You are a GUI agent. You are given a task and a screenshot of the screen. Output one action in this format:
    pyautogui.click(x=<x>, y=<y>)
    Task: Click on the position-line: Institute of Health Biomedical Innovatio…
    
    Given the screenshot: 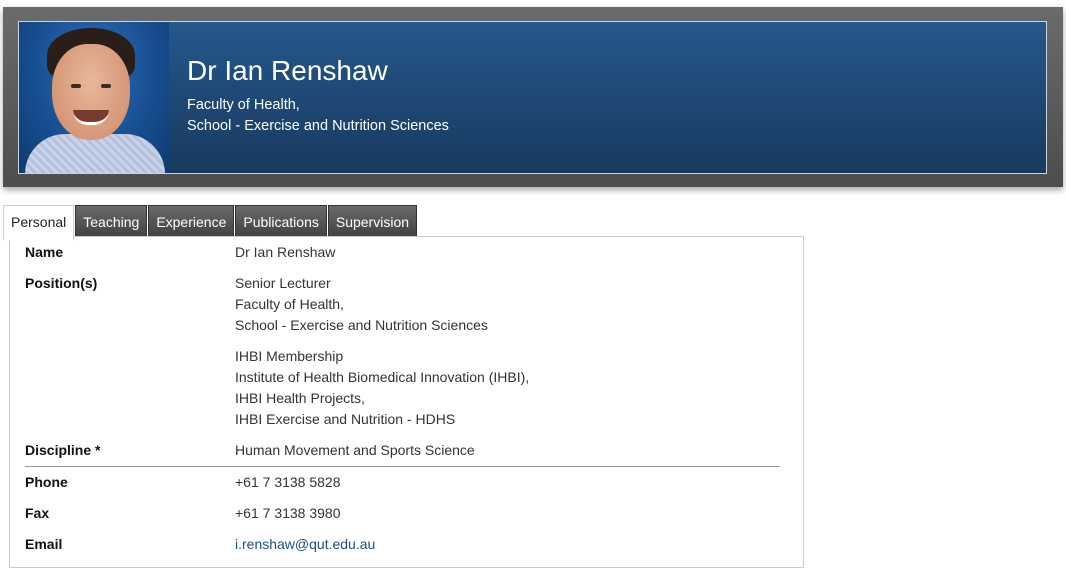 What is the action you would take?
    pyautogui.click(x=382, y=377)
    